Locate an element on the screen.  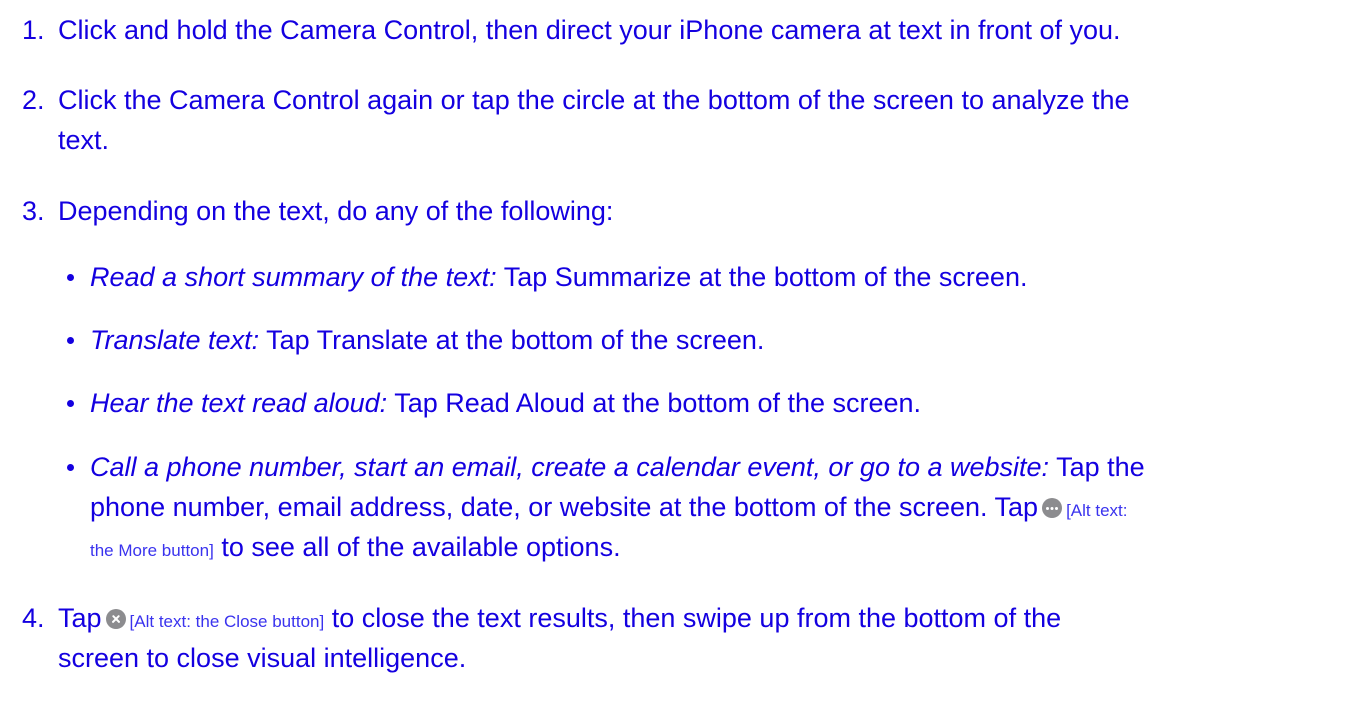
step-text-pre: Tap is located at coordinates (80, 618).